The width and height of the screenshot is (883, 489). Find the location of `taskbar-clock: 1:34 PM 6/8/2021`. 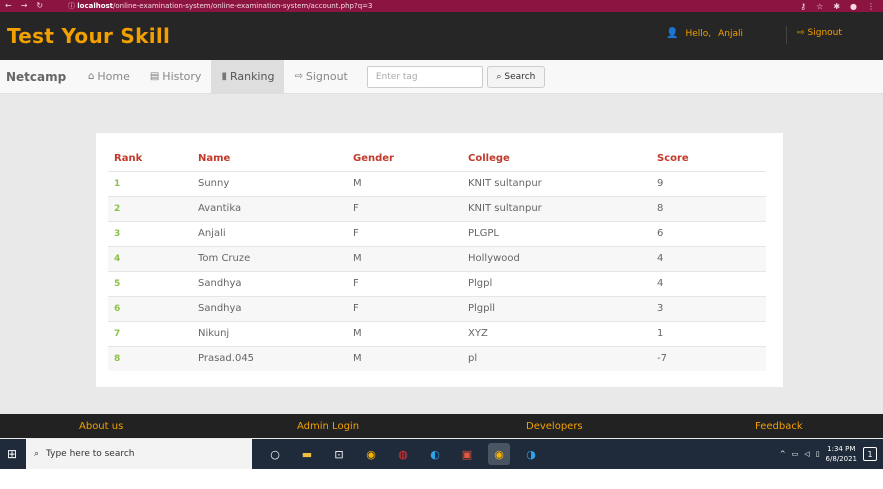

taskbar-clock: 1:34 PM 6/8/2021 is located at coordinates (841, 454).